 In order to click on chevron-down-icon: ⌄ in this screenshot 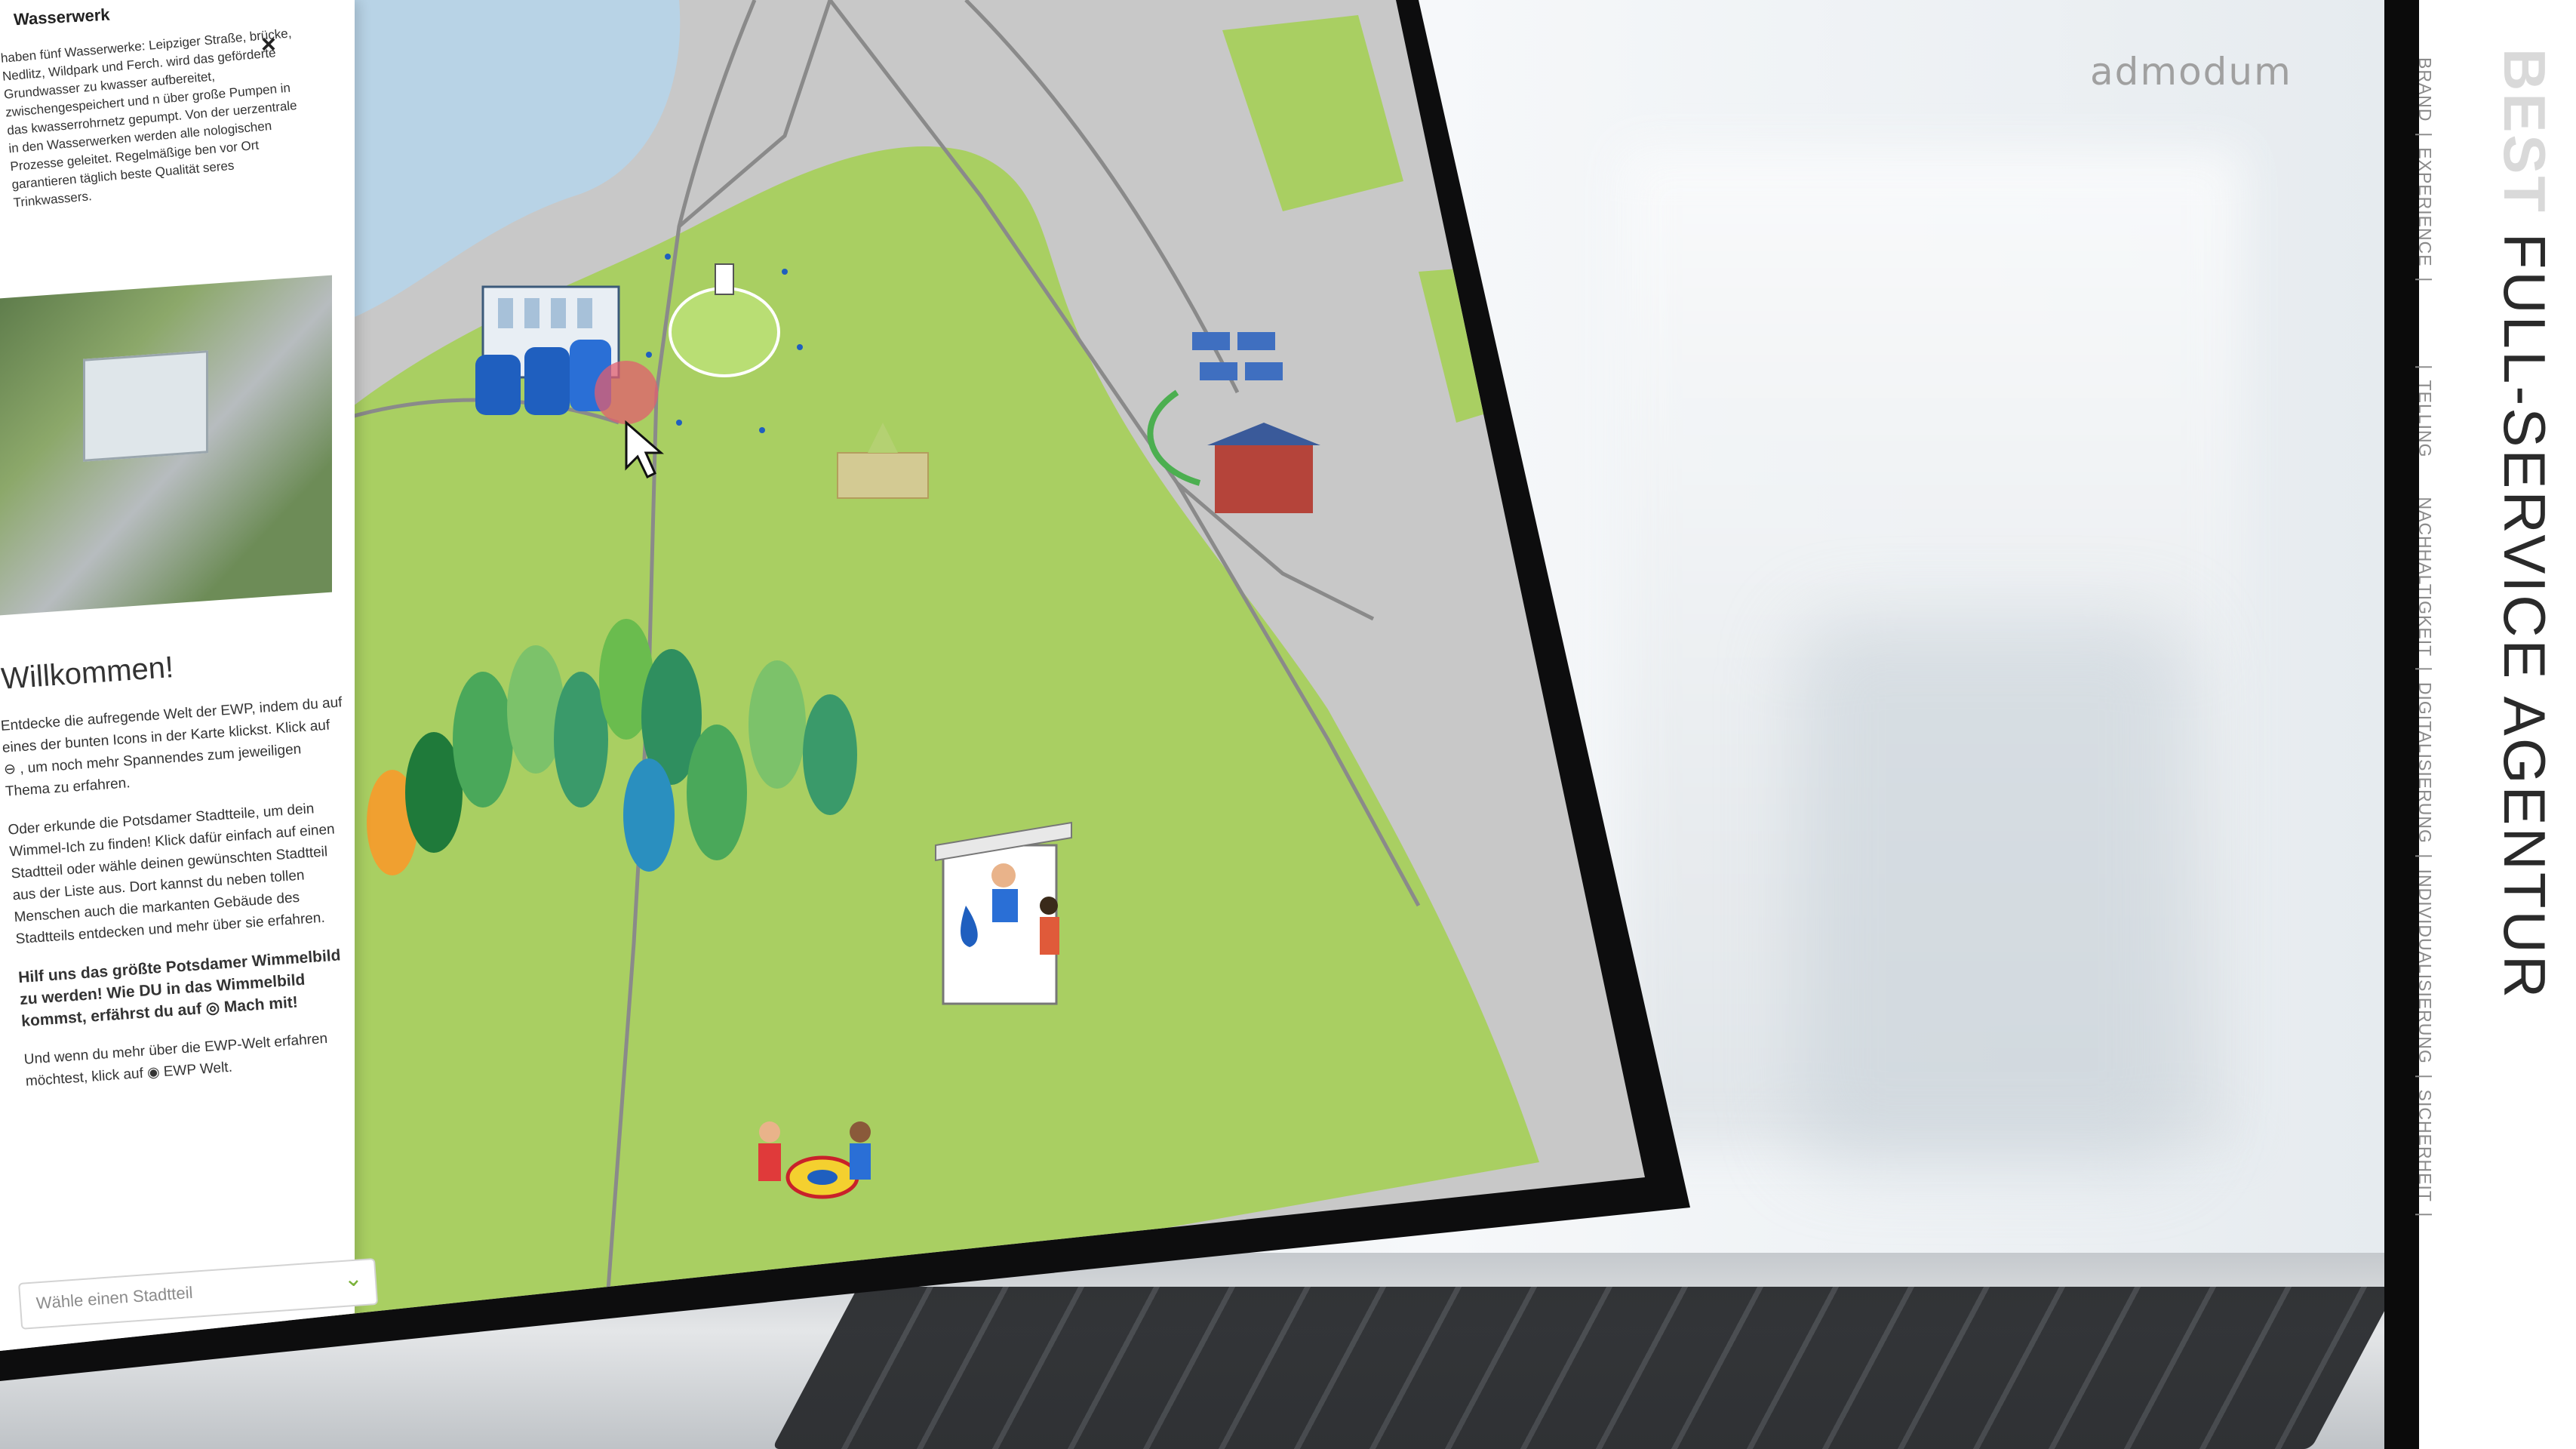, I will do `click(353, 1279)`.